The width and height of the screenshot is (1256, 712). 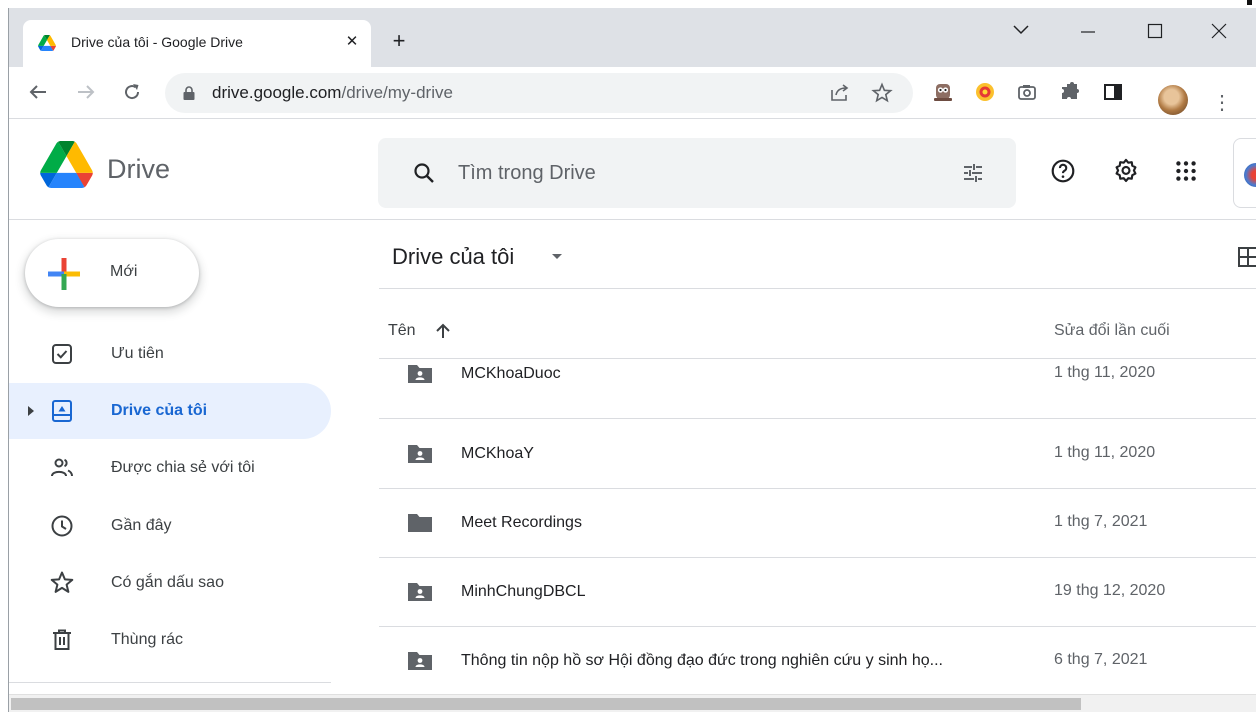 What do you see at coordinates (1112, 331) in the screenshot?
I see `column-modified: Sửa đổi lần cuối` at bounding box center [1112, 331].